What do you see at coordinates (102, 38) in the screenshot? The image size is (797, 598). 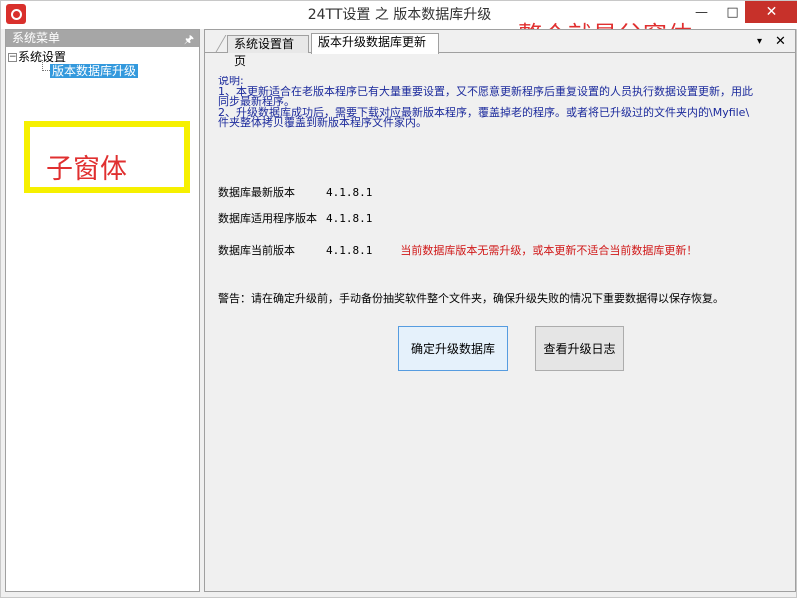 I see `panel-header: 系统菜单 🖈` at bounding box center [102, 38].